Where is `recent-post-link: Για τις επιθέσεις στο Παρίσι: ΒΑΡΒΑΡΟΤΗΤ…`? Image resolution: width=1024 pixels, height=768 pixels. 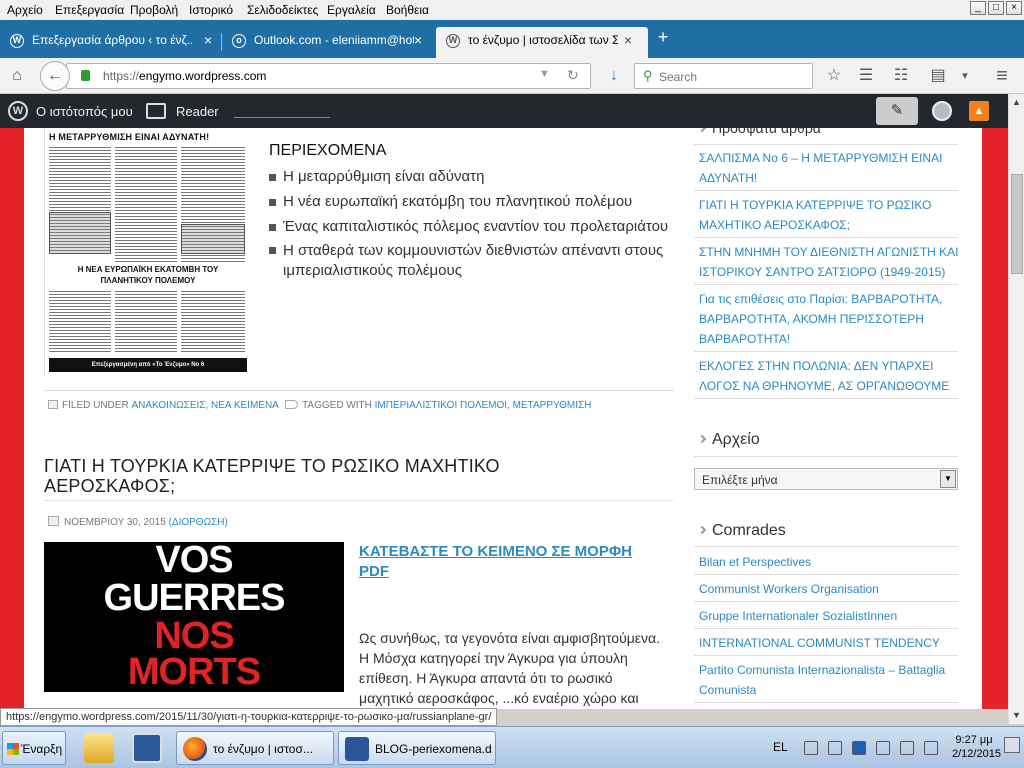
recent-post-link: Για τις επιθέσεις στο Παρίσι: ΒΑΡΒΑΡΟΤΗΤ… is located at coordinates (831, 319).